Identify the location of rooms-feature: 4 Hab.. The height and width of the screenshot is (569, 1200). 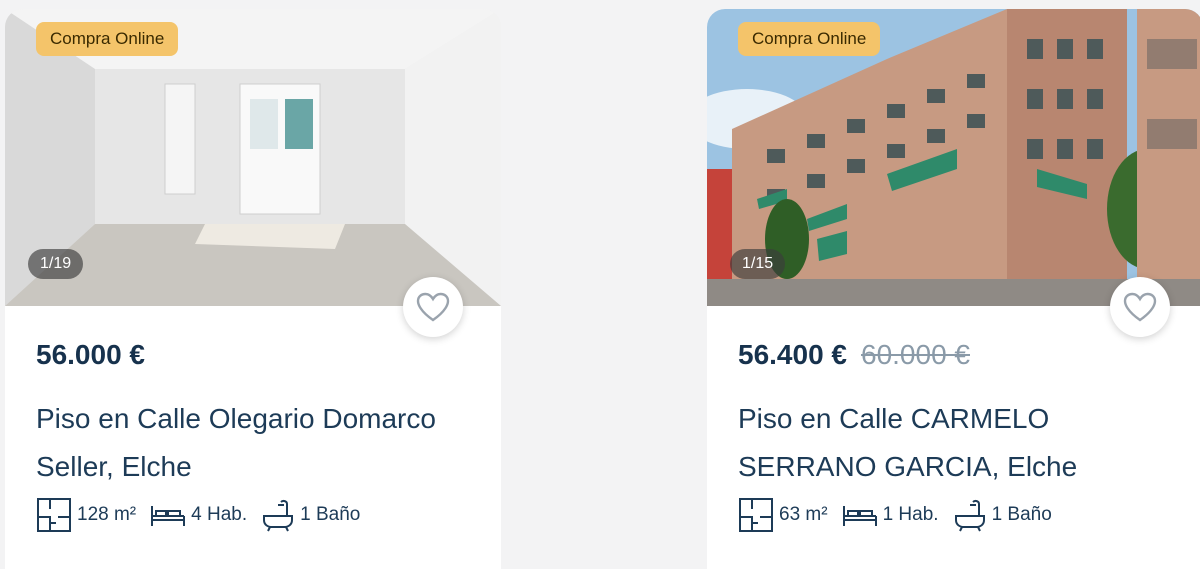
(198, 515).